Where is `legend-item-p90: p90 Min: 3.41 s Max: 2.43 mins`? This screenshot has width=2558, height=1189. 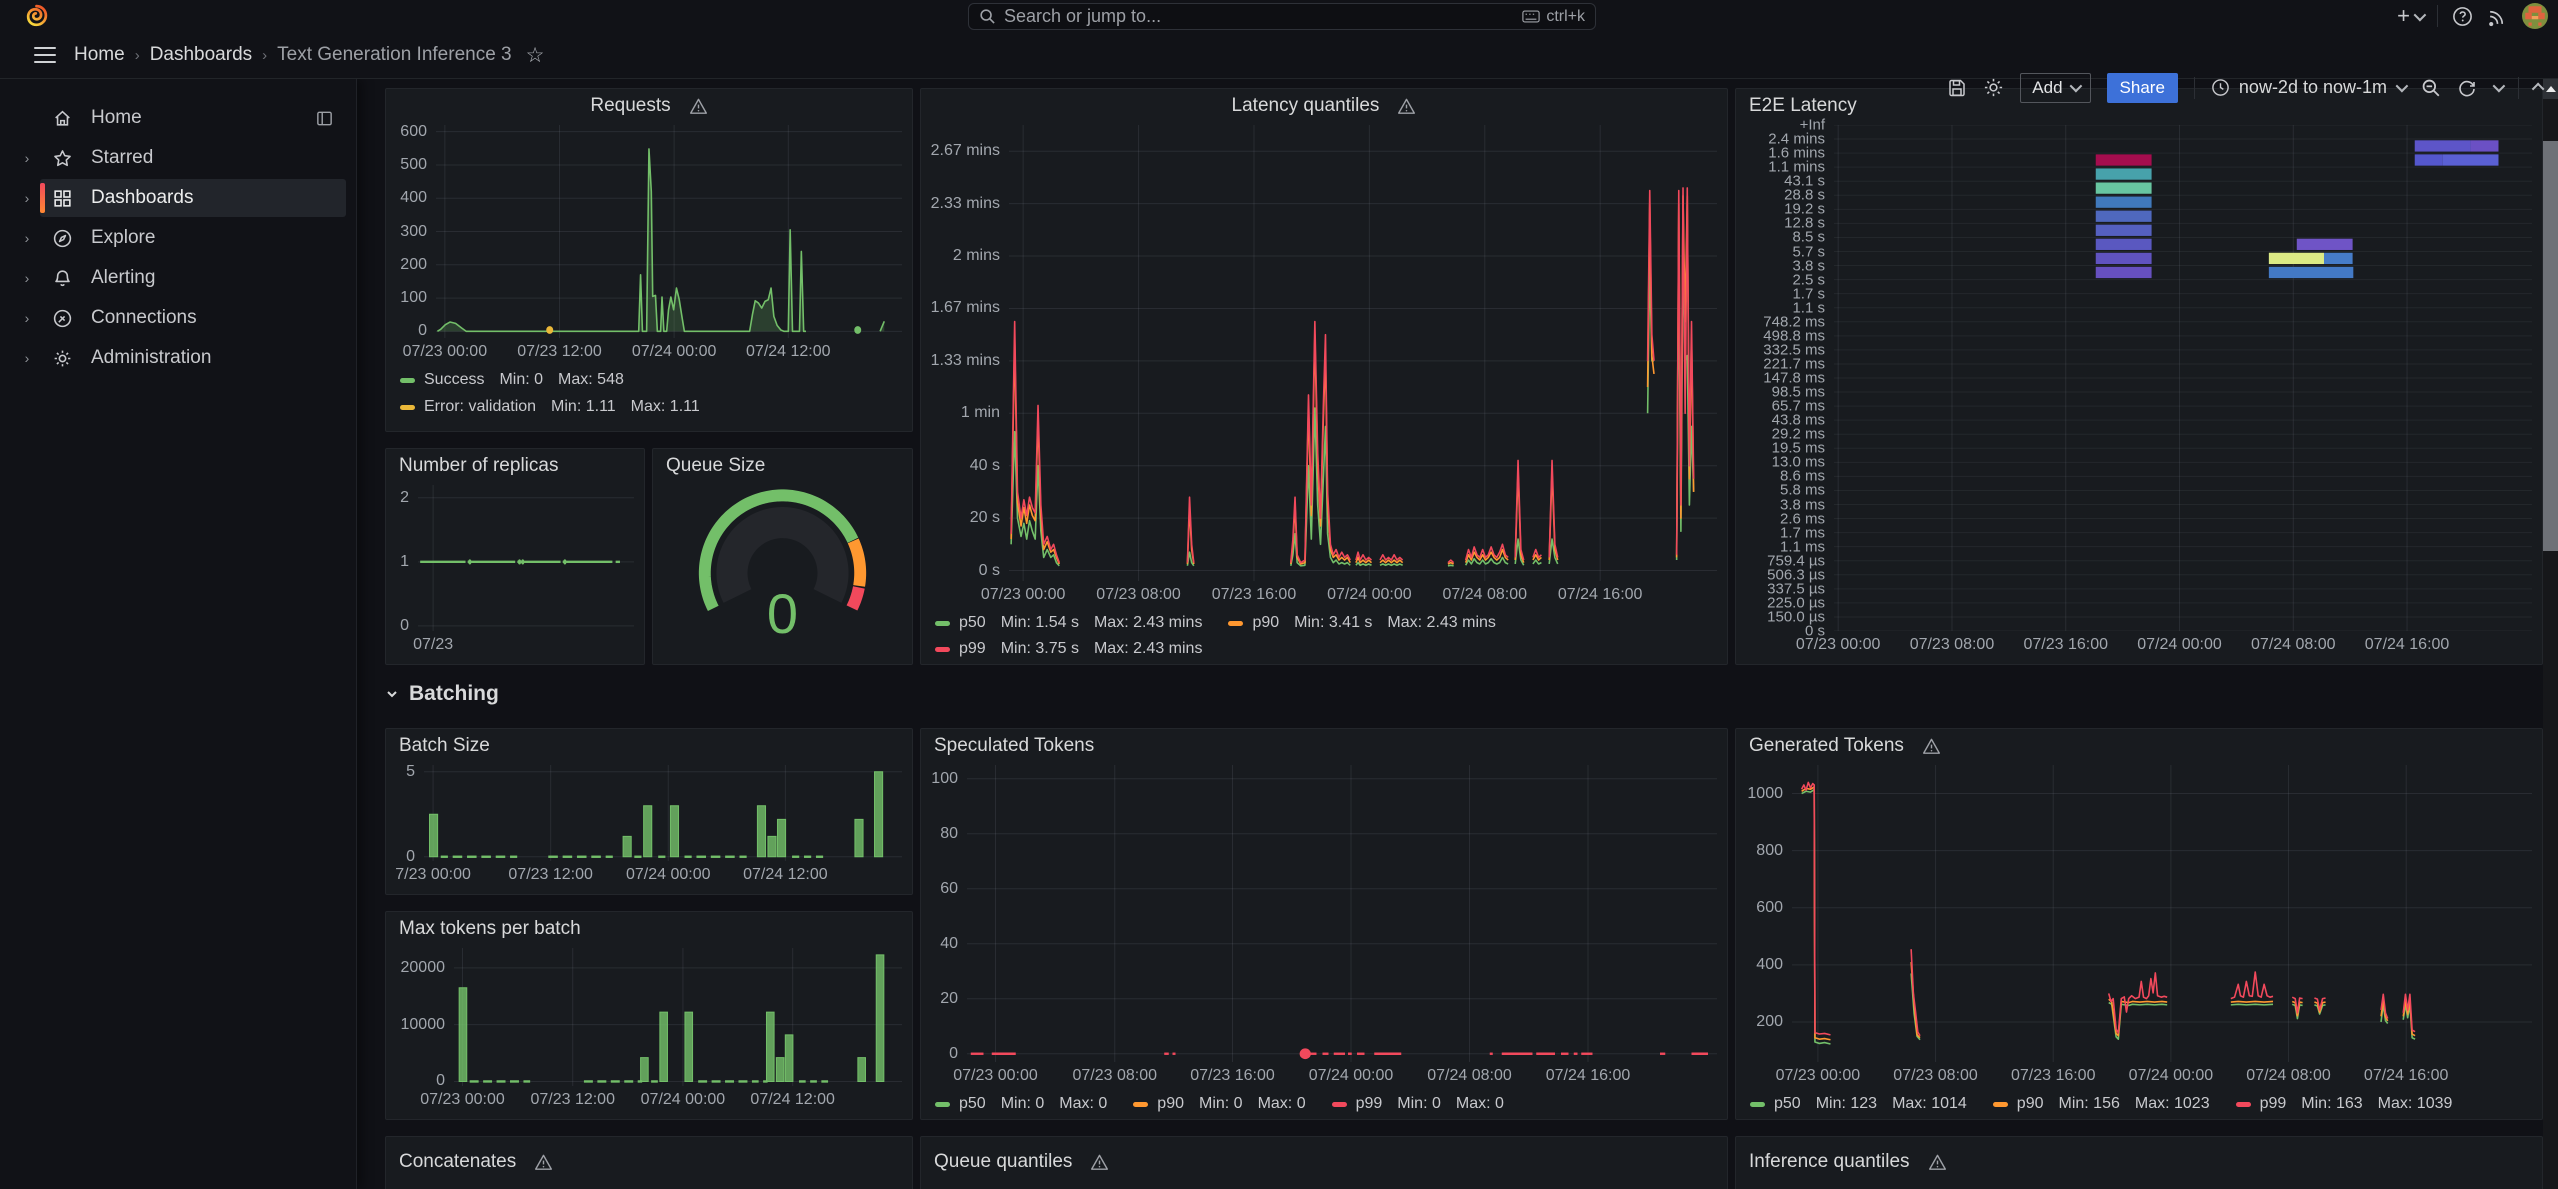
legend-item-p90: p90 Min: 3.41 s Max: 2.43 mins is located at coordinates (1362, 623).